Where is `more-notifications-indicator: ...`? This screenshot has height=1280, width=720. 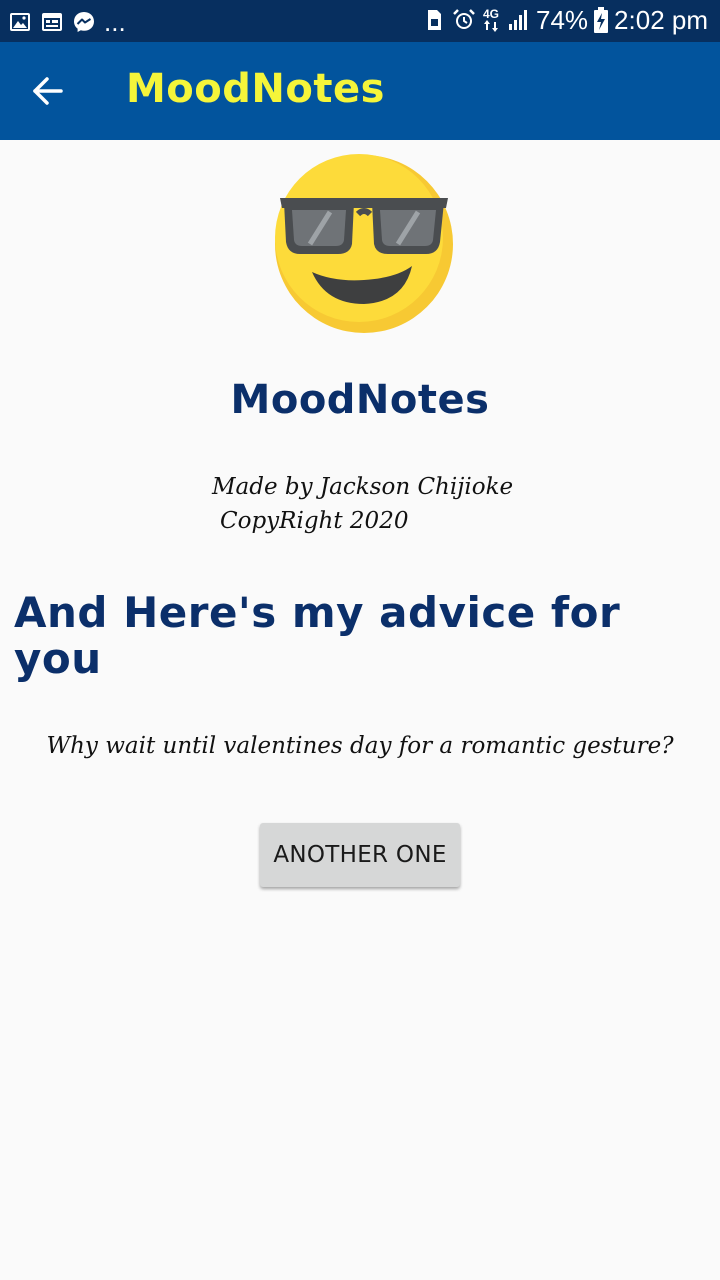 more-notifications-indicator: ... is located at coordinates (115, 22).